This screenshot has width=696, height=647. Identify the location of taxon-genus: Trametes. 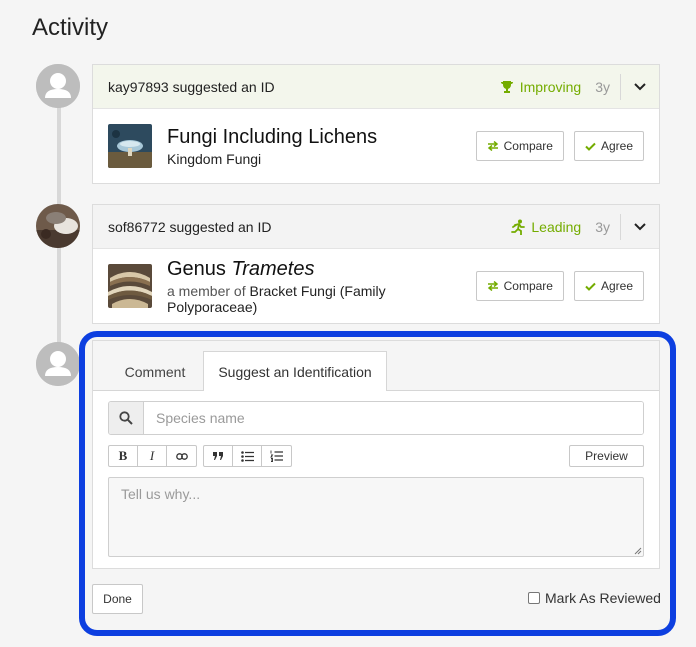
(273, 268).